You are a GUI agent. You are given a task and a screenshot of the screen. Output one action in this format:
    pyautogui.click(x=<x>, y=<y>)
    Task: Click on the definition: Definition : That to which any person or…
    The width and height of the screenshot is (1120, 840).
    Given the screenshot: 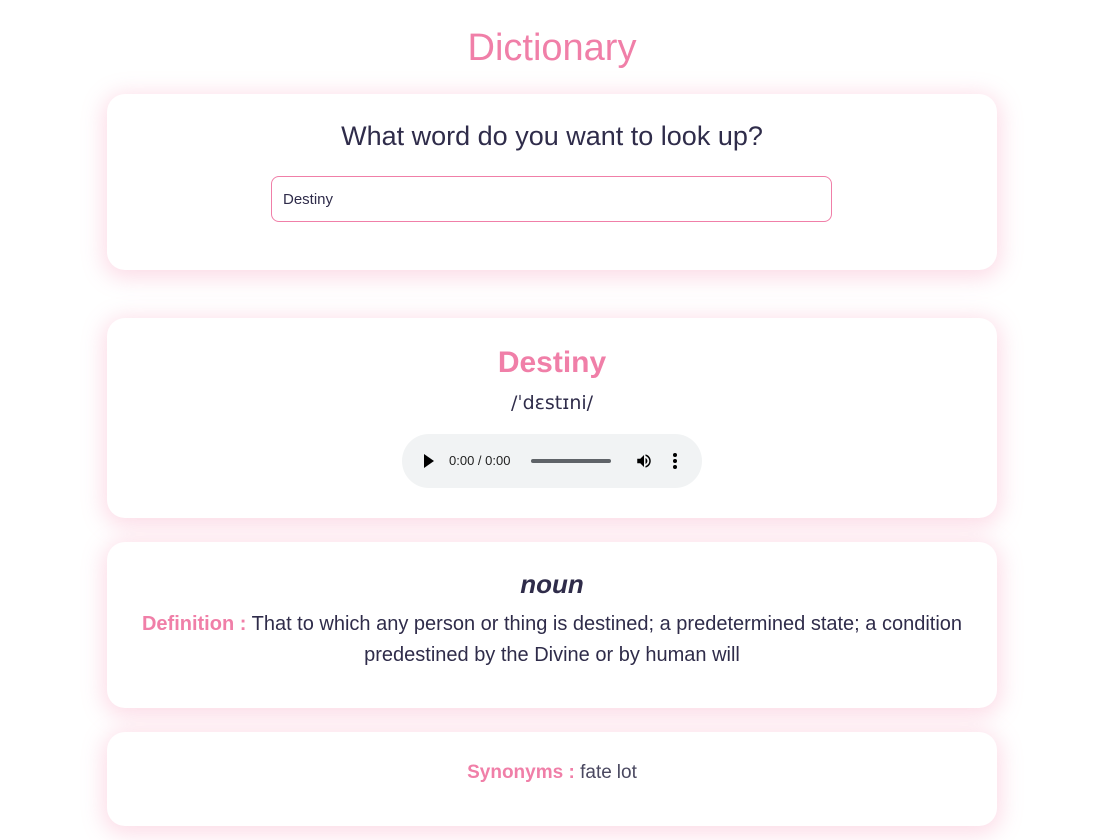 What is the action you would take?
    pyautogui.click(x=552, y=640)
    